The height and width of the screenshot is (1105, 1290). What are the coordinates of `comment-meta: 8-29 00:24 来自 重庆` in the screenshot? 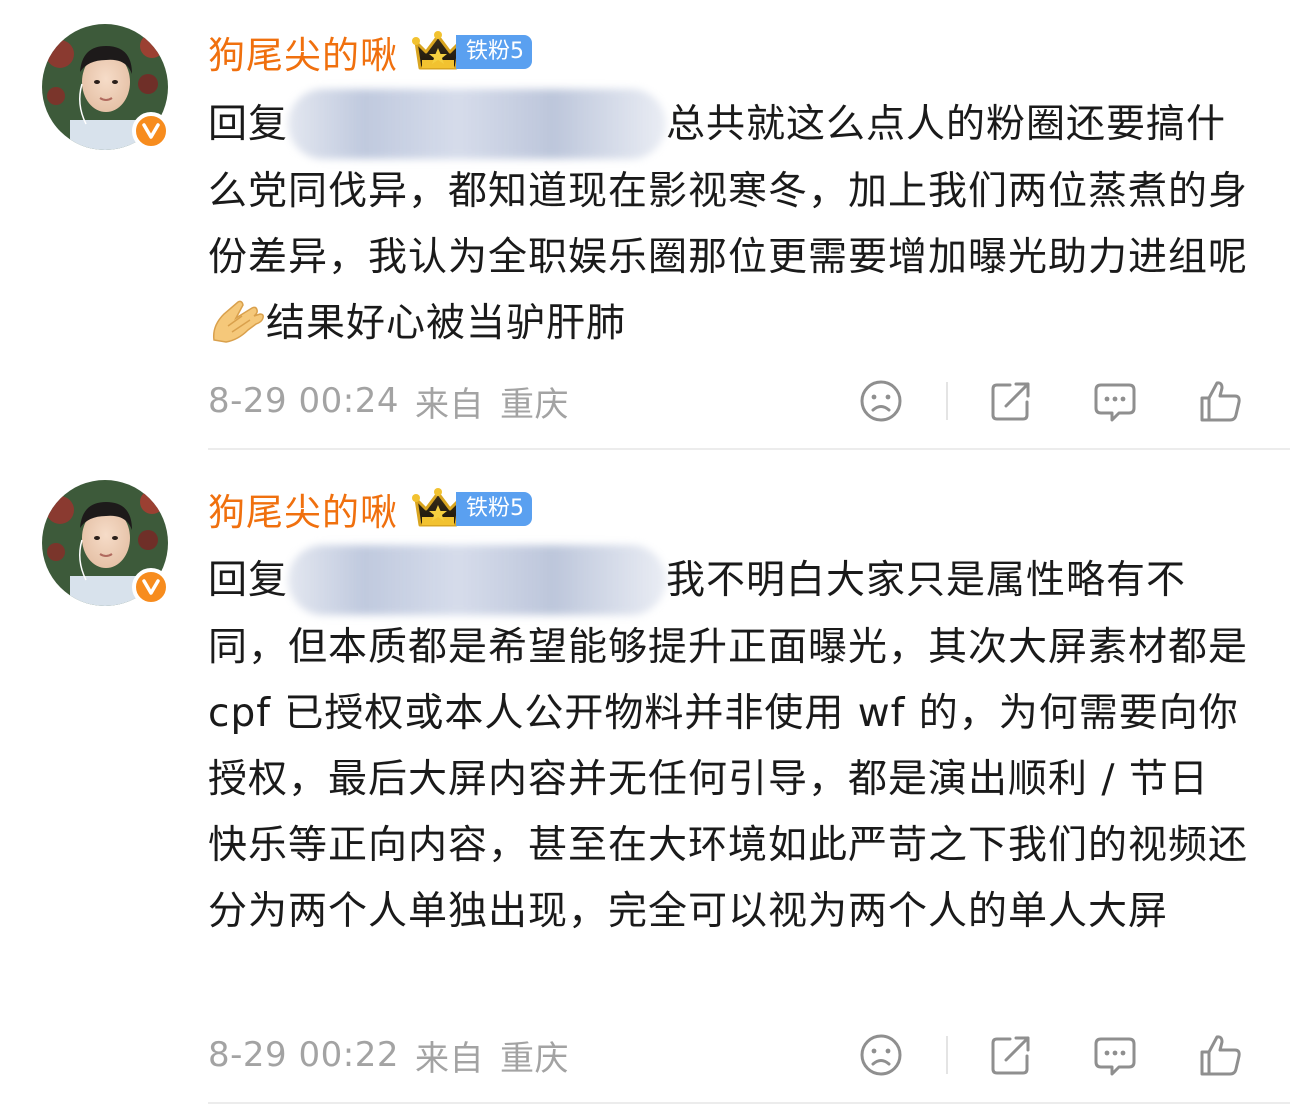 It's located at (388, 401).